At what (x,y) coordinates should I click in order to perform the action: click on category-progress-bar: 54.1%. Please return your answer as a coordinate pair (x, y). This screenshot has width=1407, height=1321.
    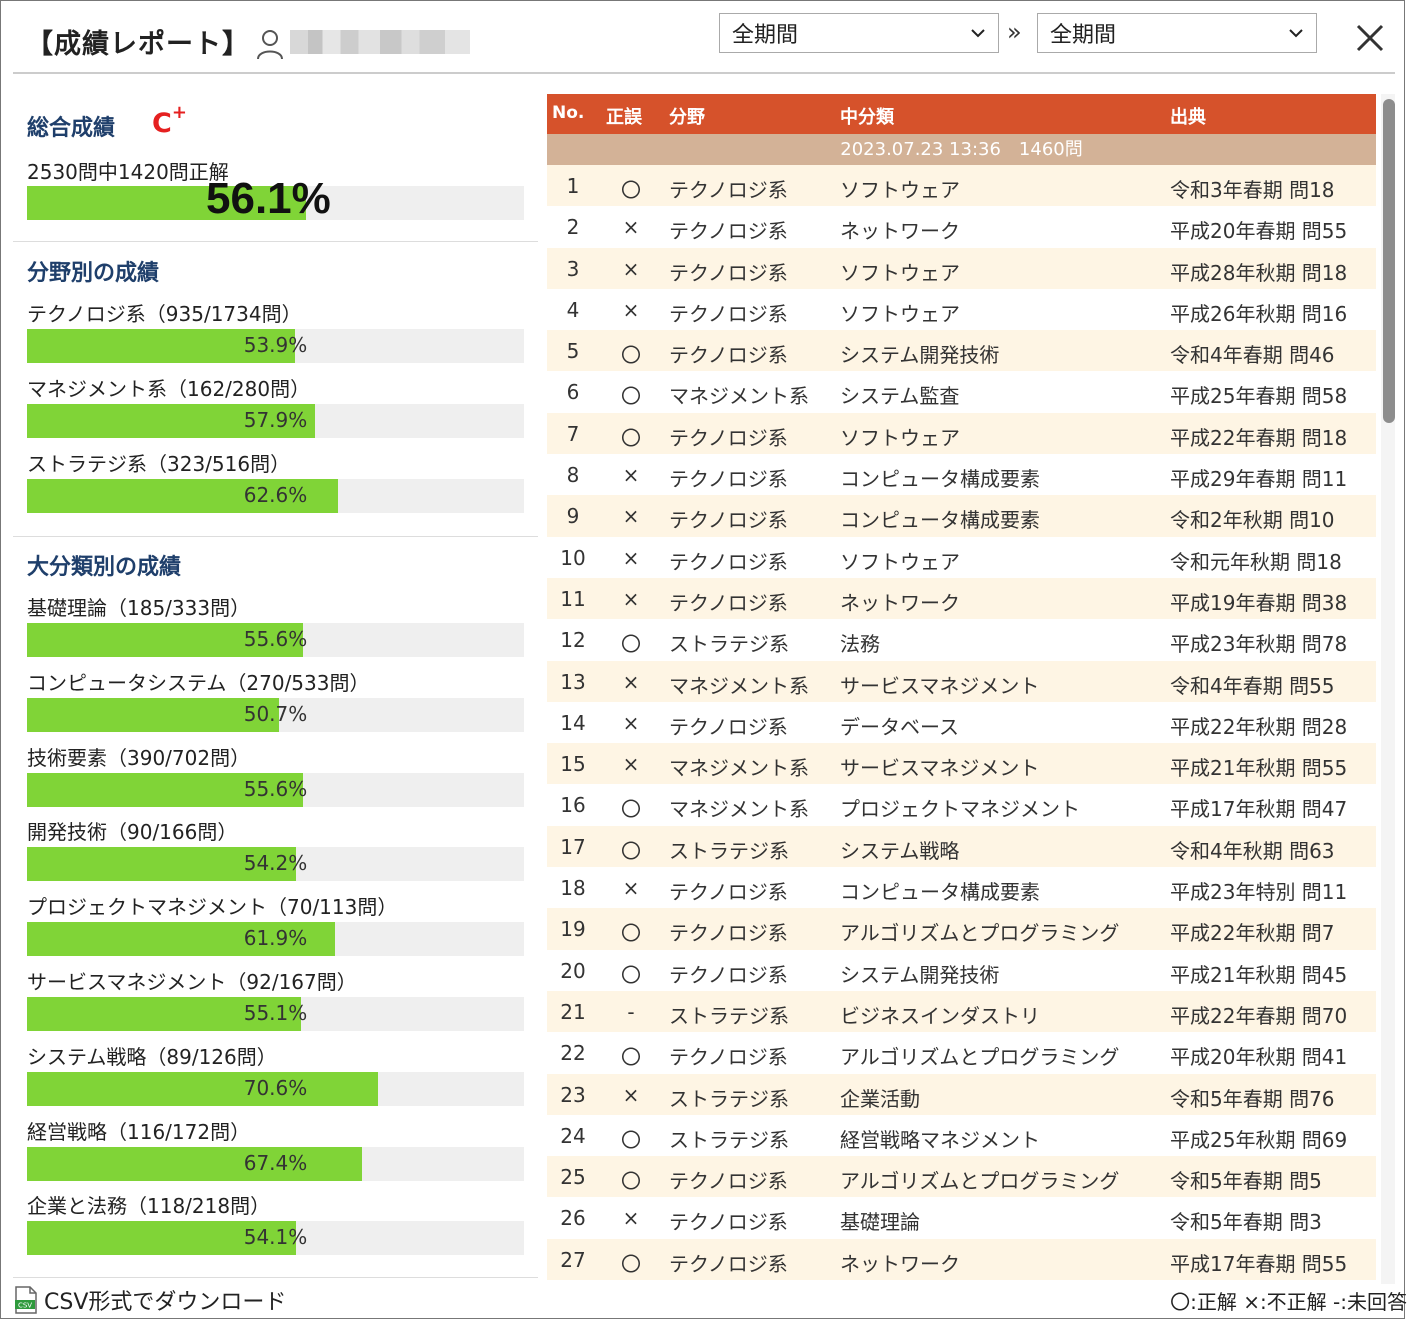
    Looking at the image, I should click on (275, 1238).